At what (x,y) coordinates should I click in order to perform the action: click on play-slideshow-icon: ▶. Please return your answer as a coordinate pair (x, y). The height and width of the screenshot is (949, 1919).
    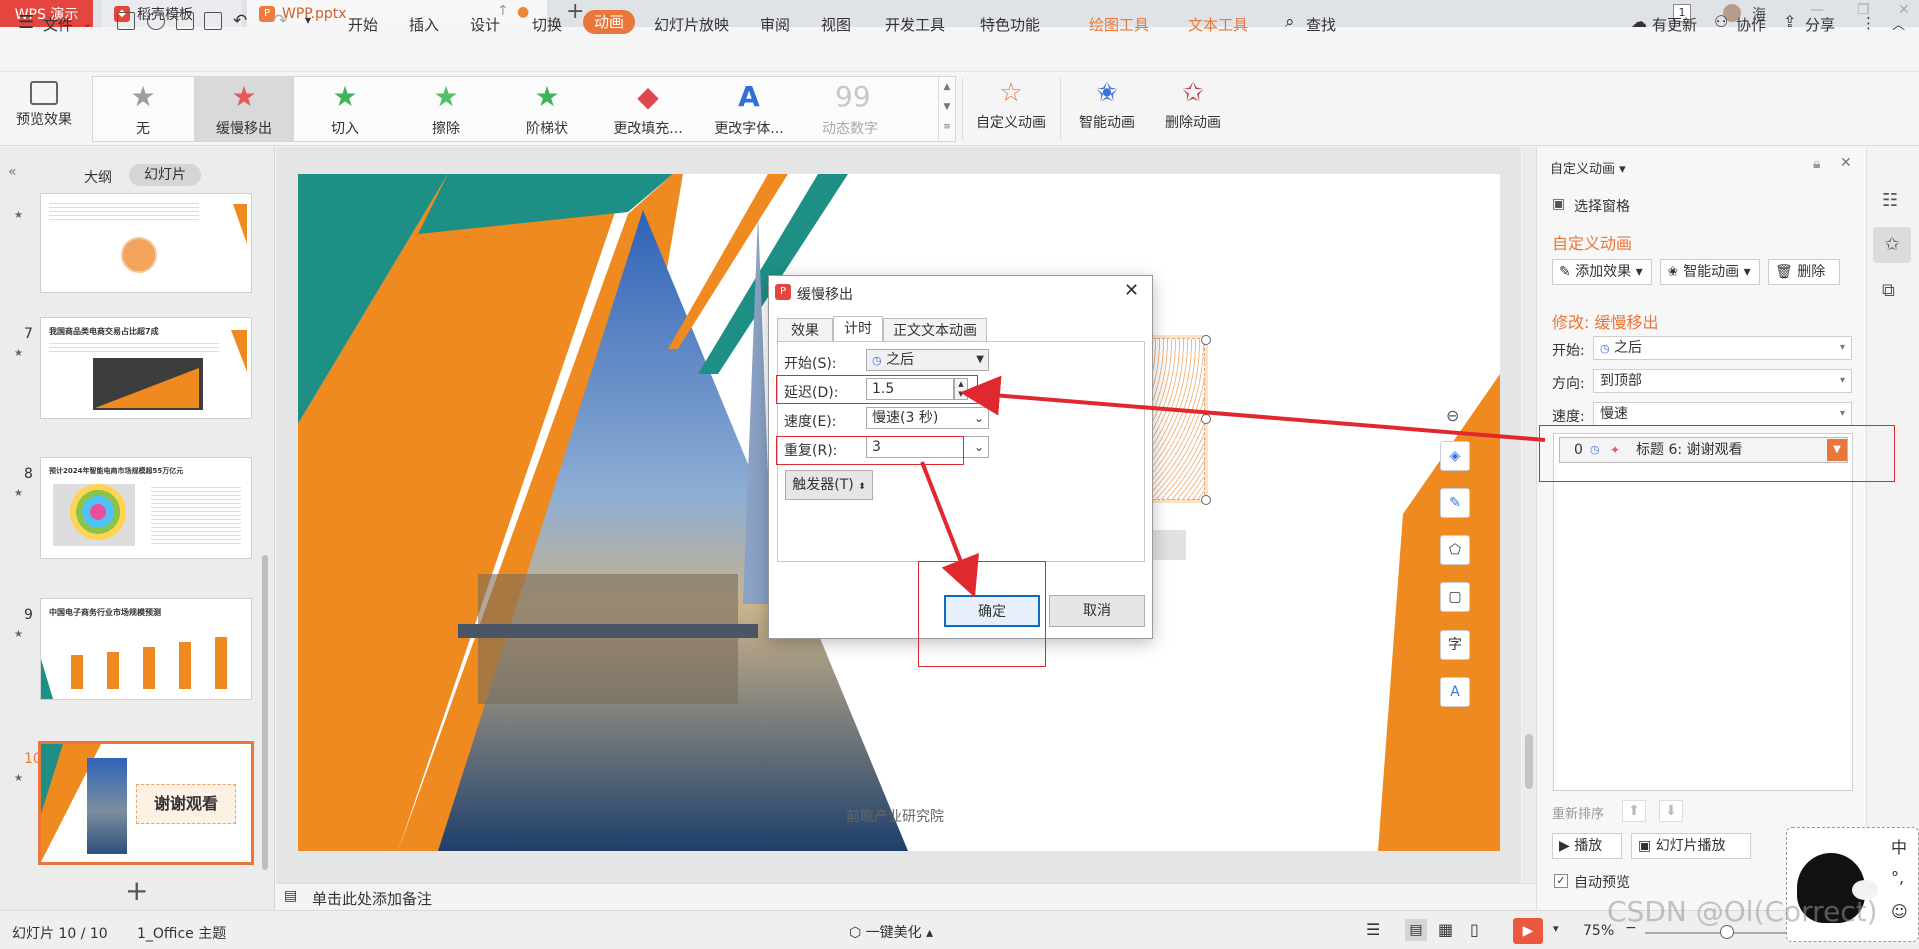
    Looking at the image, I should click on (1528, 931).